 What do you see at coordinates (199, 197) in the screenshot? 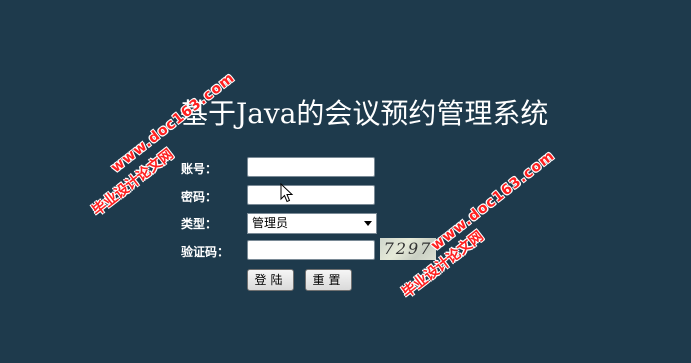
I see `password-label: 密码：` at bounding box center [199, 197].